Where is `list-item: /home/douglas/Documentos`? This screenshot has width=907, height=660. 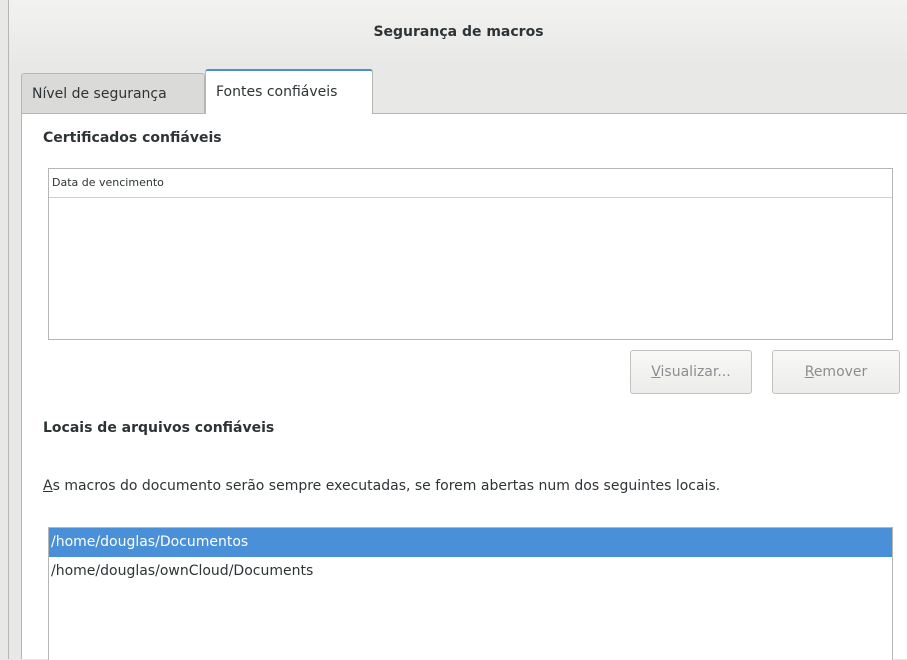
list-item: /home/douglas/Documentos is located at coordinates (470, 542).